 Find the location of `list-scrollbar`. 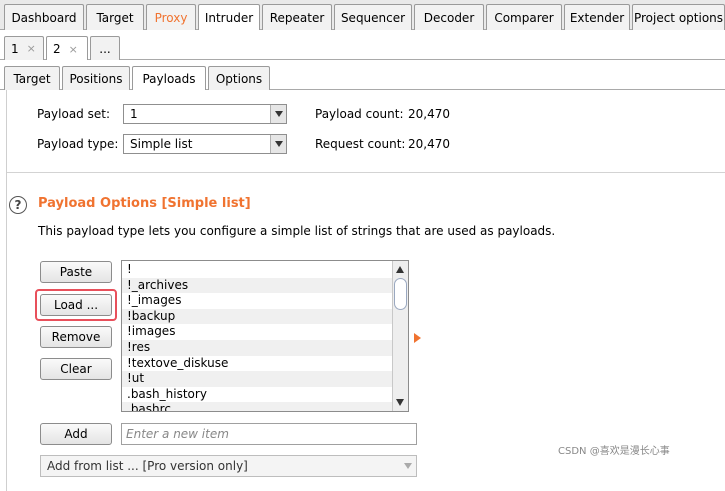

list-scrollbar is located at coordinates (400, 336).